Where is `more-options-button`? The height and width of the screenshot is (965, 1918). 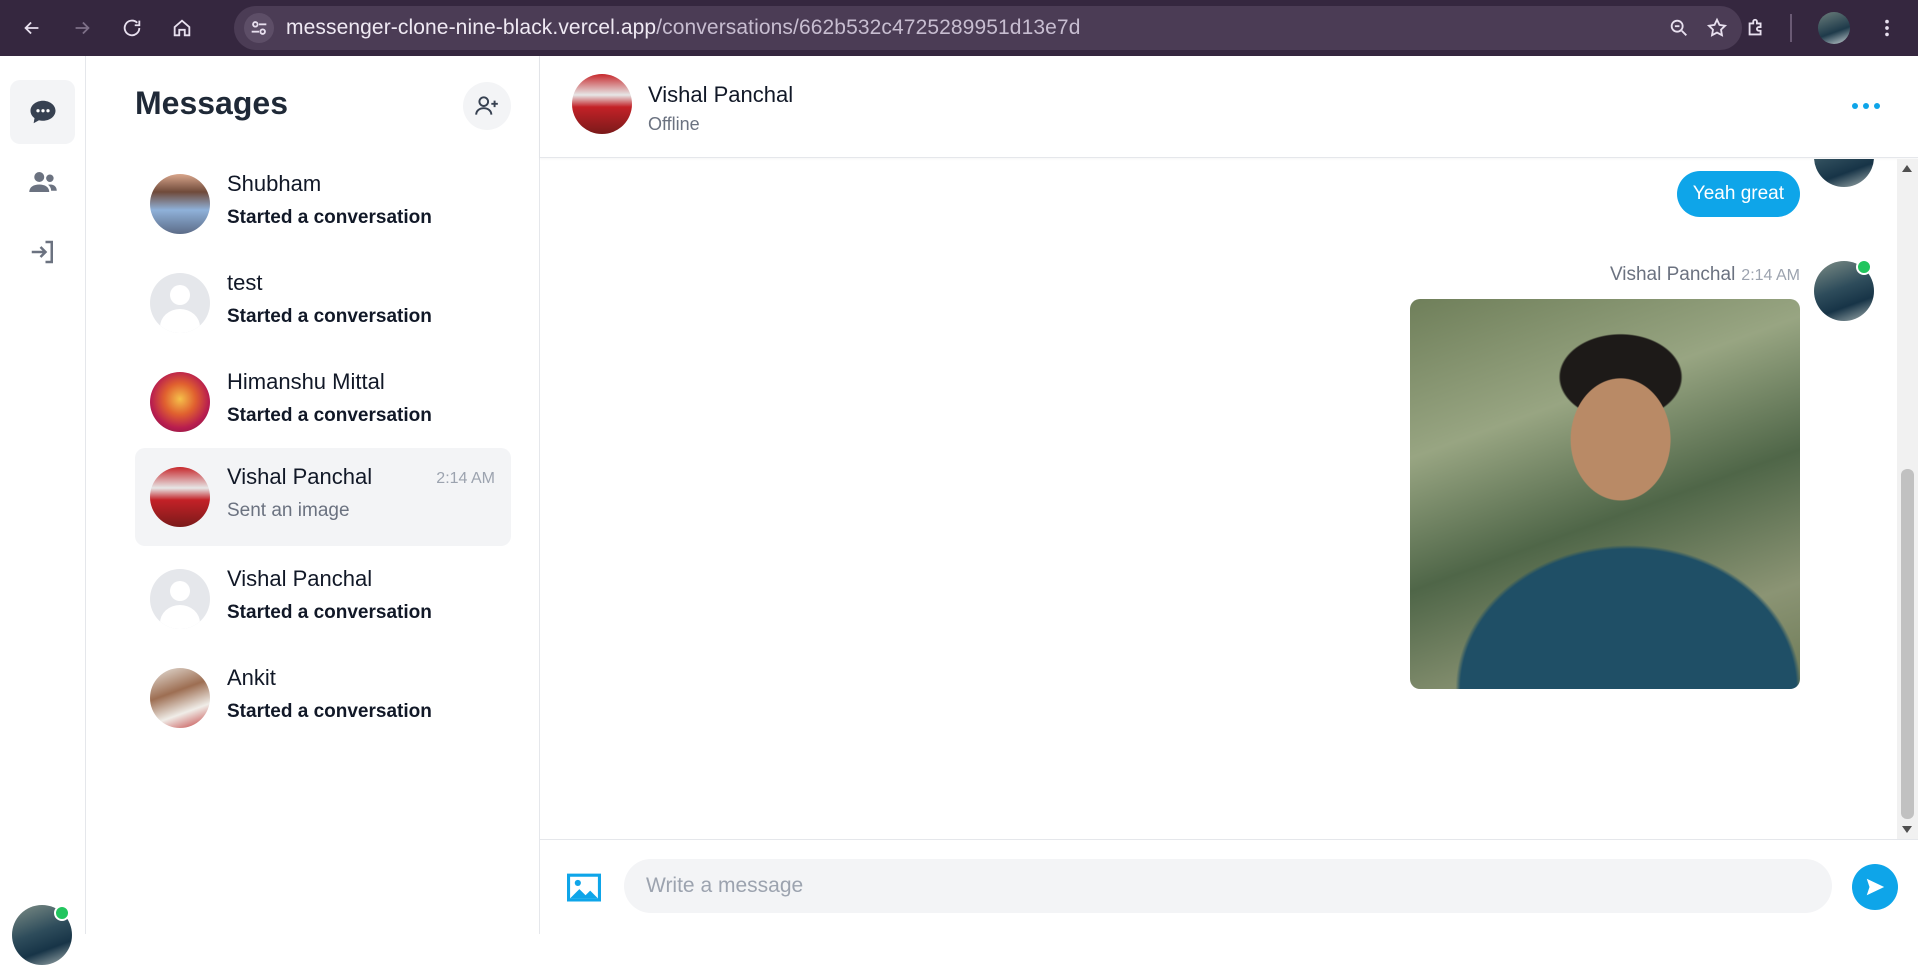
more-options-button is located at coordinates (1866, 106).